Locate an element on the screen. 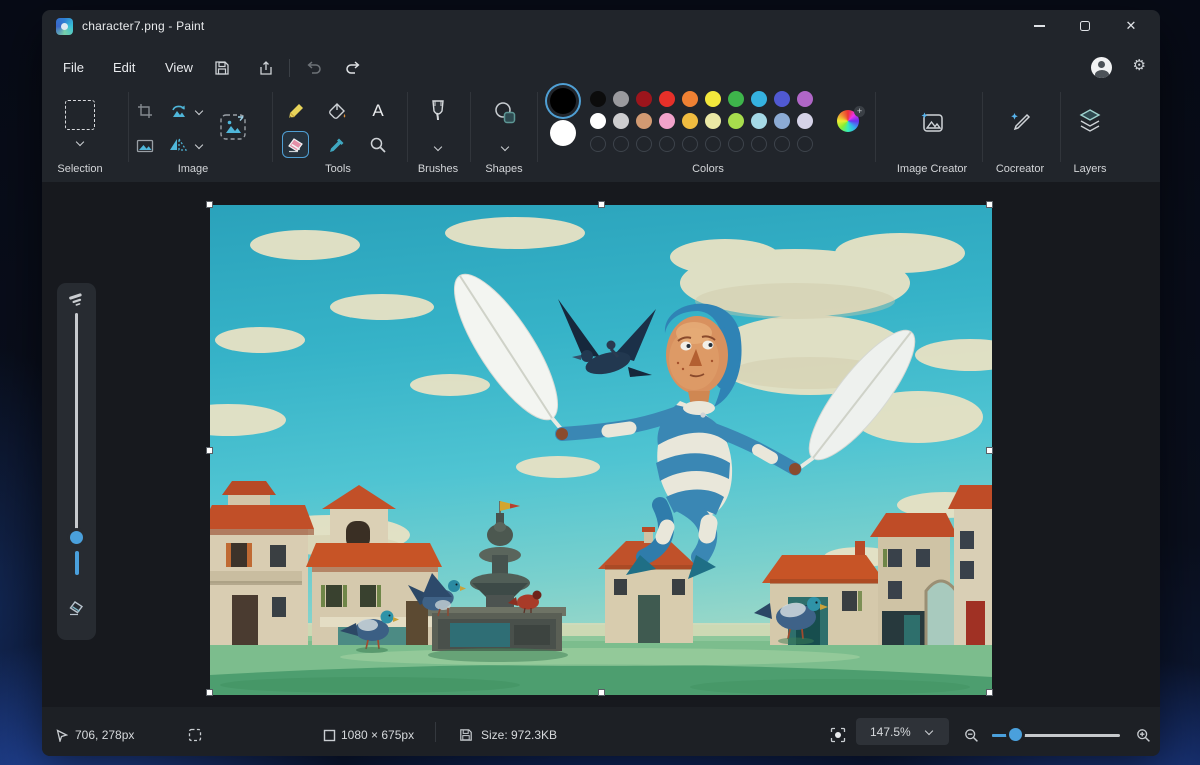 The height and width of the screenshot is (765, 1200). flip-dropdown-chevron-icon is located at coordinates (199, 145).